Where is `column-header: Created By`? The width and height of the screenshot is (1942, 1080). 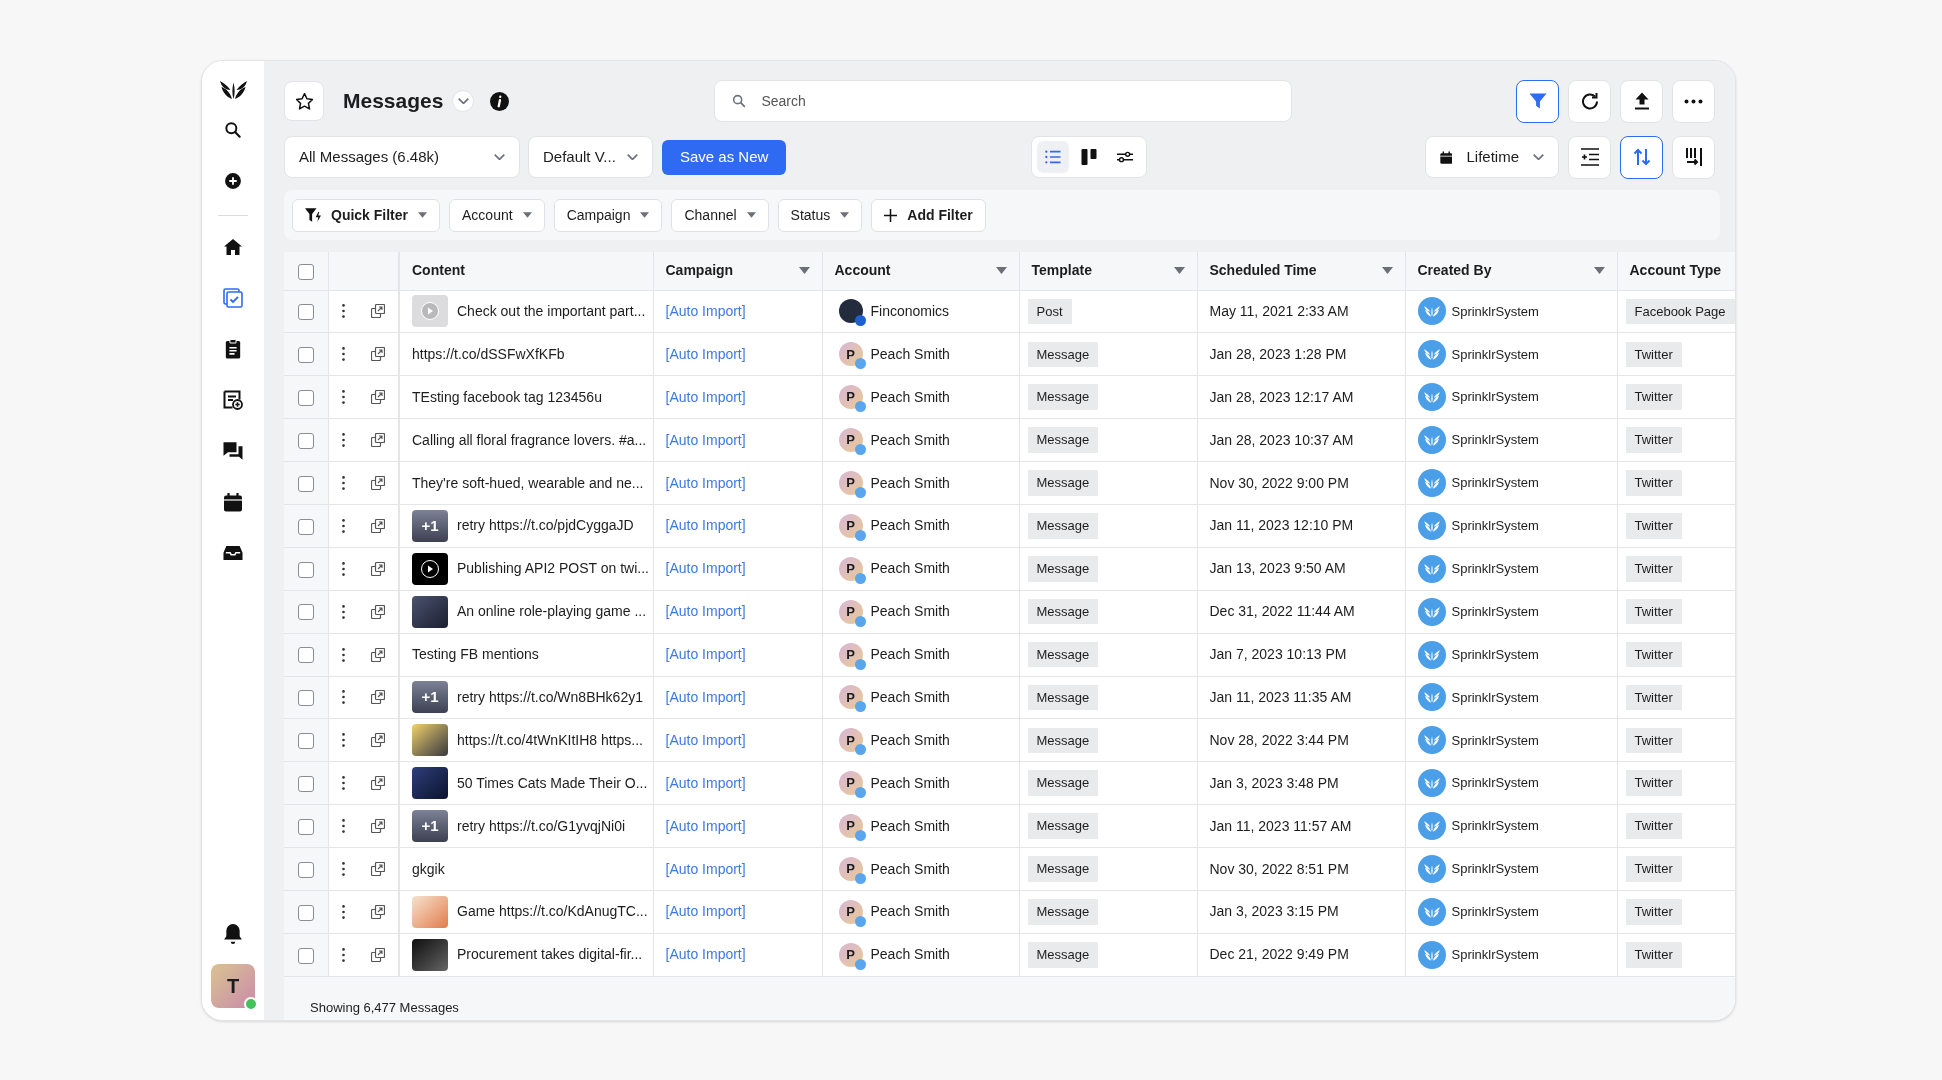 column-header: Created By is located at coordinates (1511, 271).